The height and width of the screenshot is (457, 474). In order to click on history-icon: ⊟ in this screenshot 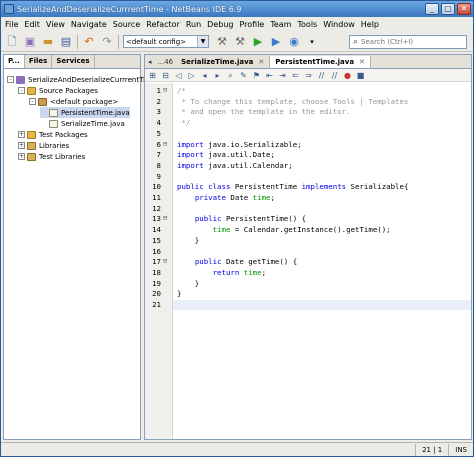, I will do `click(165, 75)`.